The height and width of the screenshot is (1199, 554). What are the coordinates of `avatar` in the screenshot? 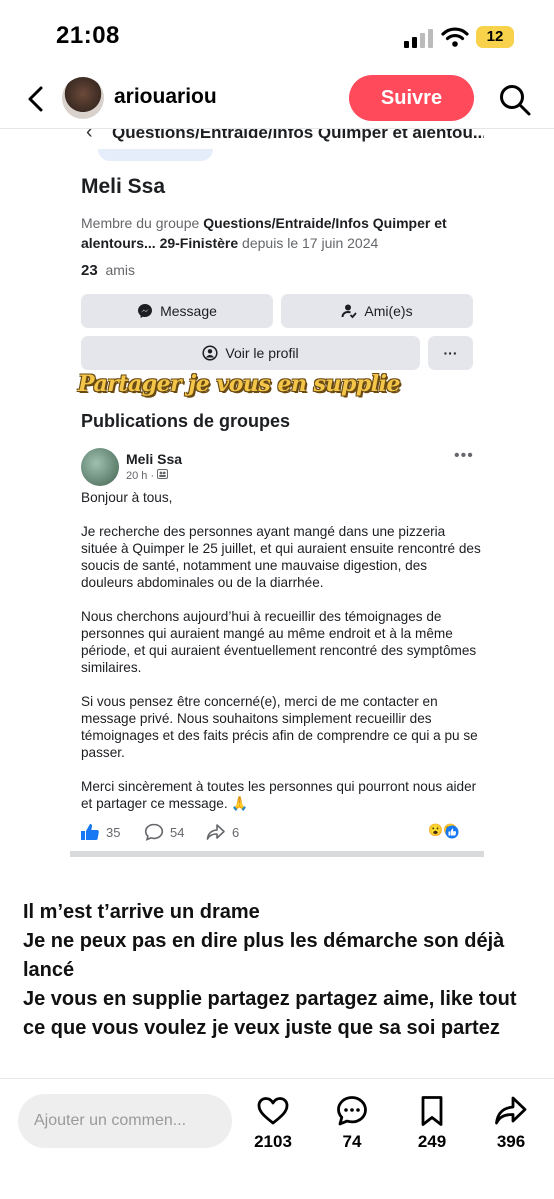 It's located at (83, 98).